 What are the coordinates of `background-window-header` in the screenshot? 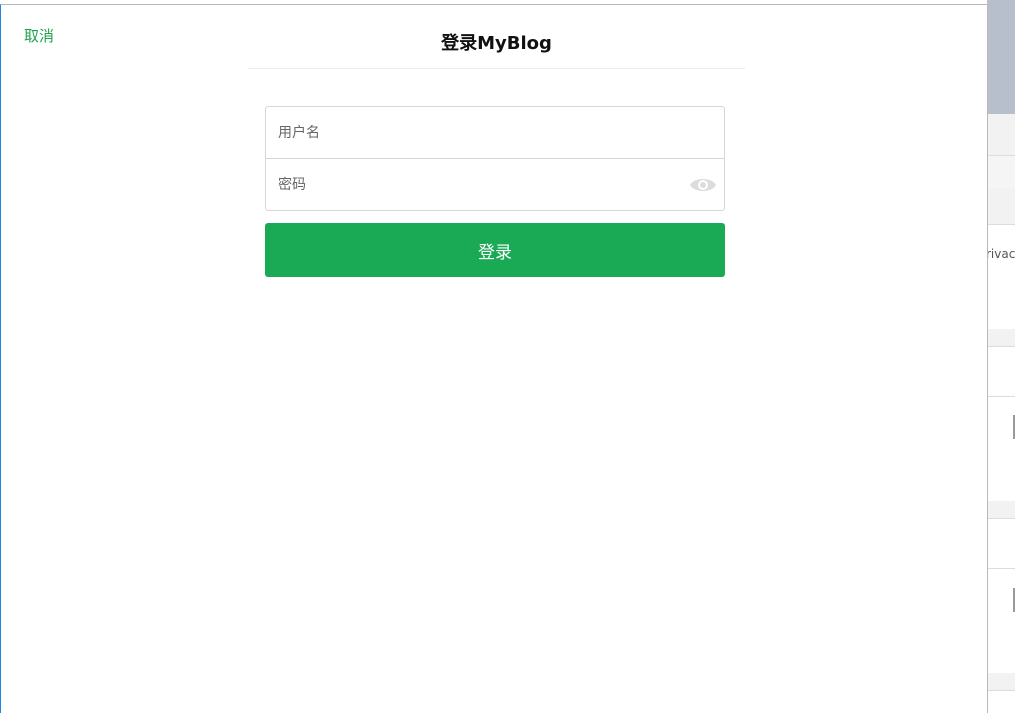 It's located at (1001, 57).